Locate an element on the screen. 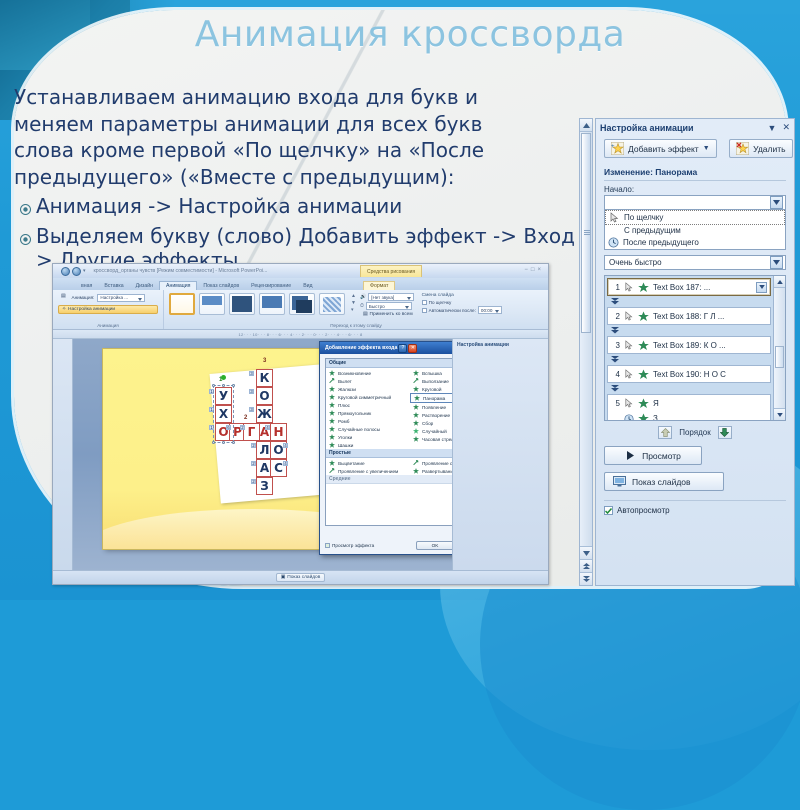 The width and height of the screenshot is (800, 810). ppt-tab-design: Дизайн is located at coordinates (144, 286).